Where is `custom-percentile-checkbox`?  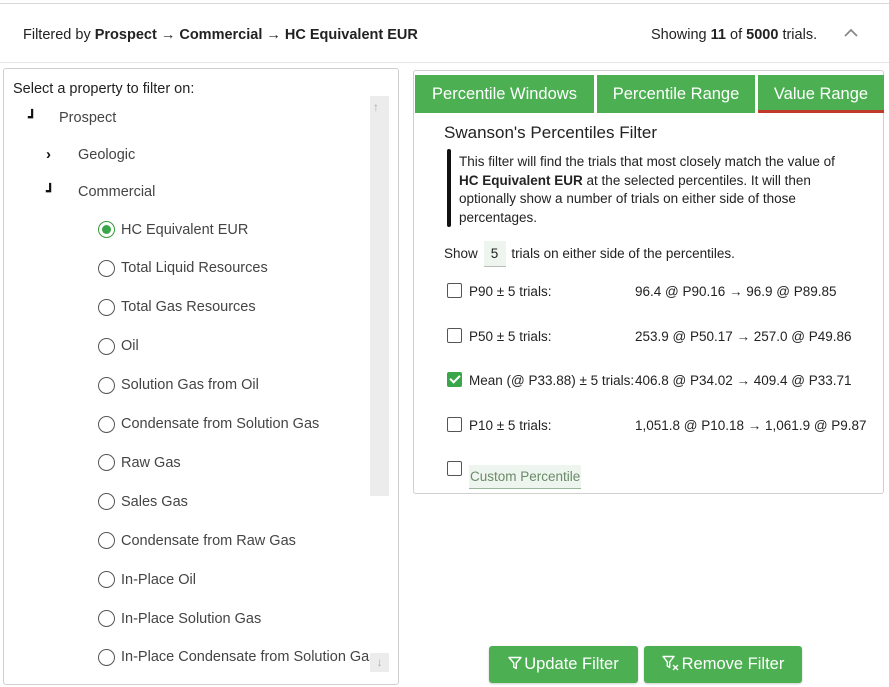 custom-percentile-checkbox is located at coordinates (454, 468).